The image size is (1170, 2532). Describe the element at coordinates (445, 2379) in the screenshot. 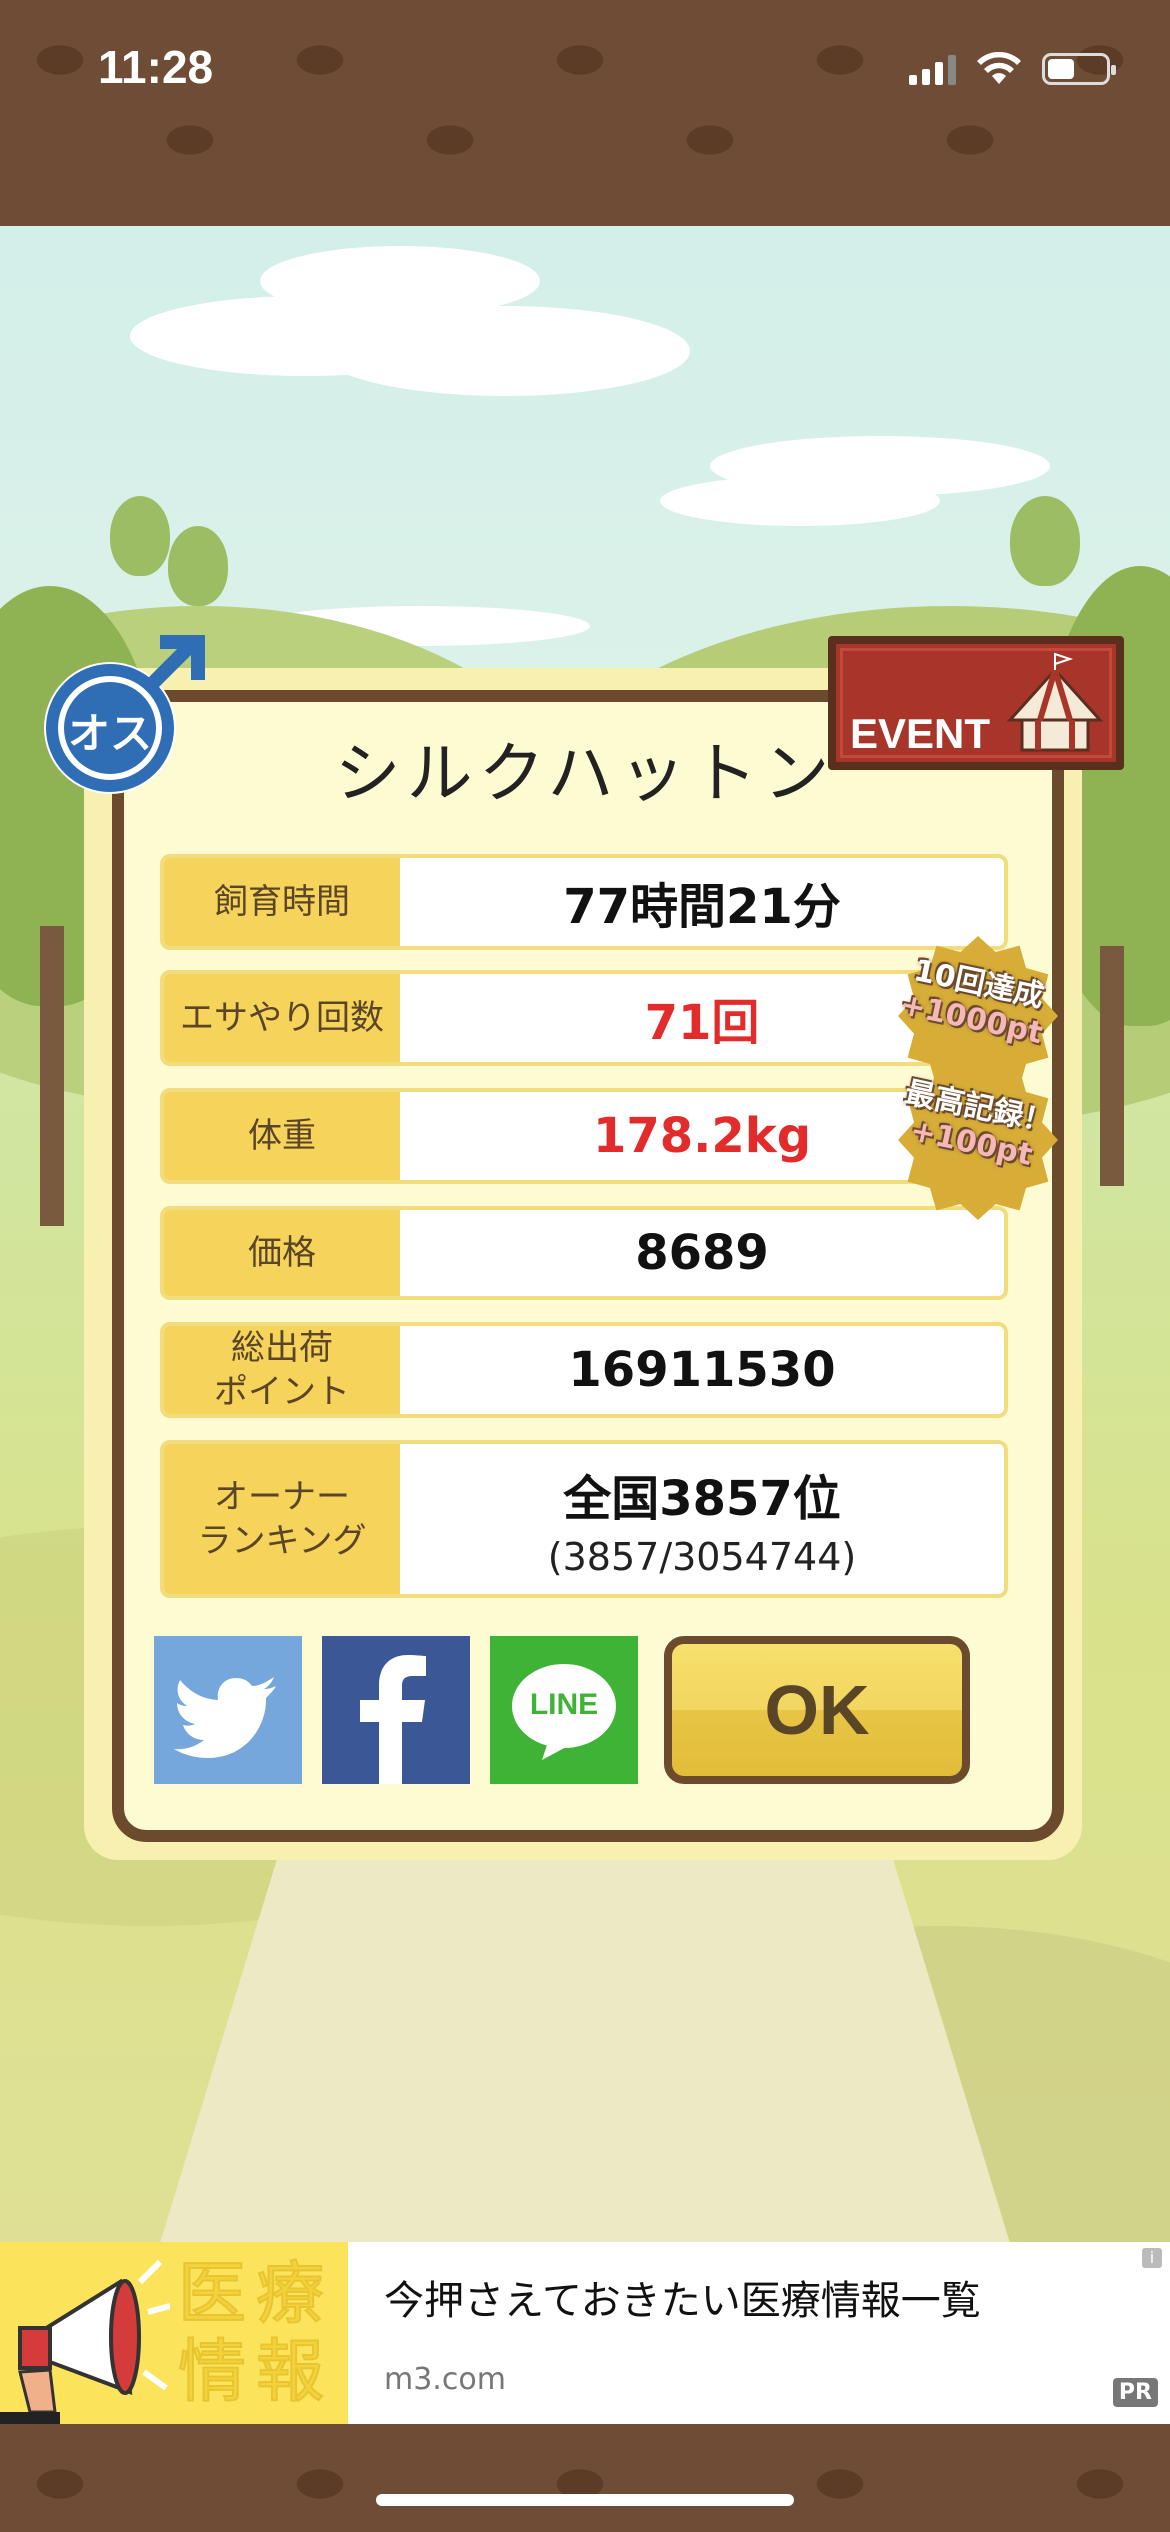

I see `ad-domain: m3.com` at that location.